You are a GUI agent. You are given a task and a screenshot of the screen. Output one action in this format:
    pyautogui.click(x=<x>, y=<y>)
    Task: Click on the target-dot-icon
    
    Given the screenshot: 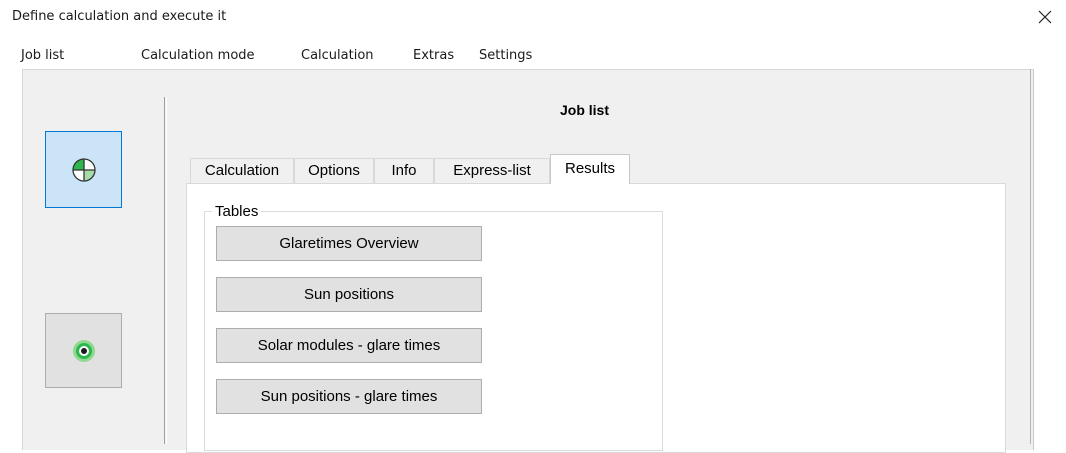 What is the action you would take?
    pyautogui.click(x=83, y=350)
    